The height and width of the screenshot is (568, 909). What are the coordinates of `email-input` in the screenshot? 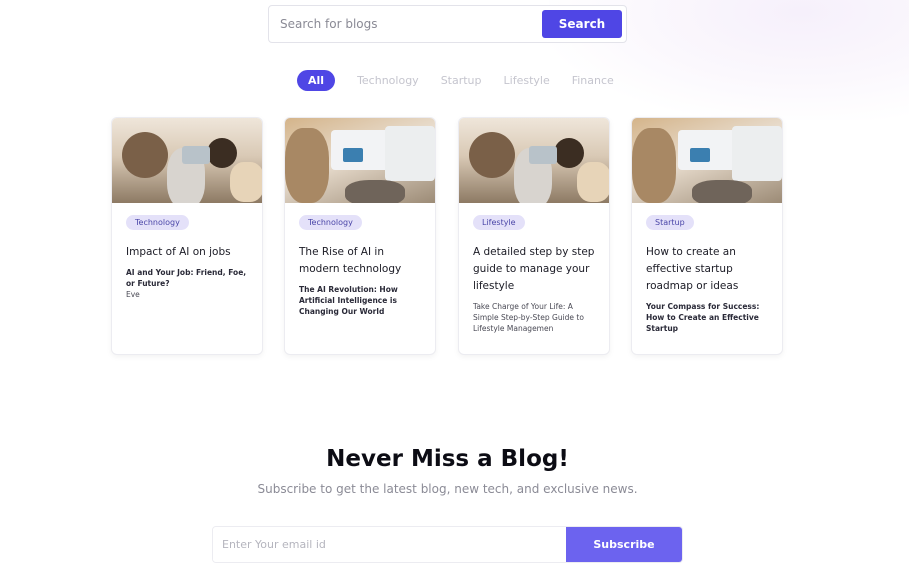 It's located at (389, 544).